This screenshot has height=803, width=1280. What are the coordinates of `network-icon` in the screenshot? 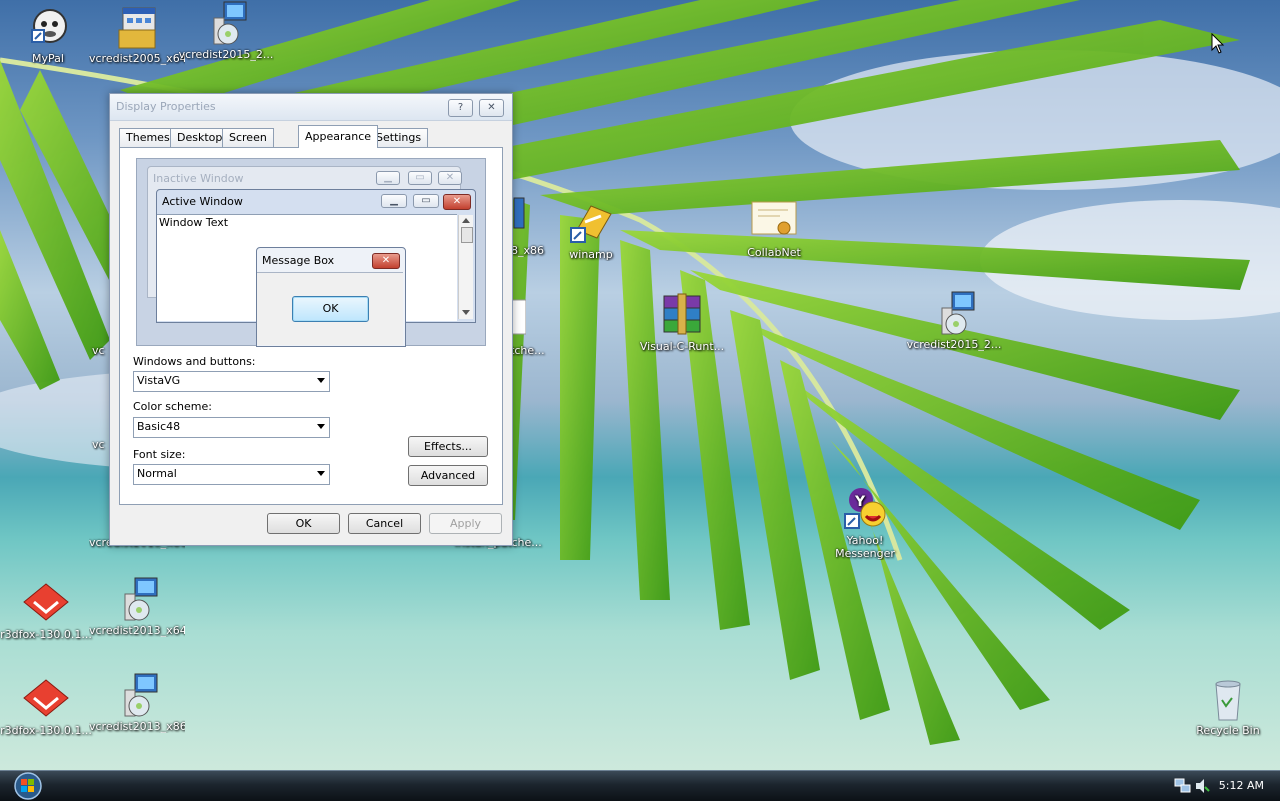 It's located at (1183, 786).